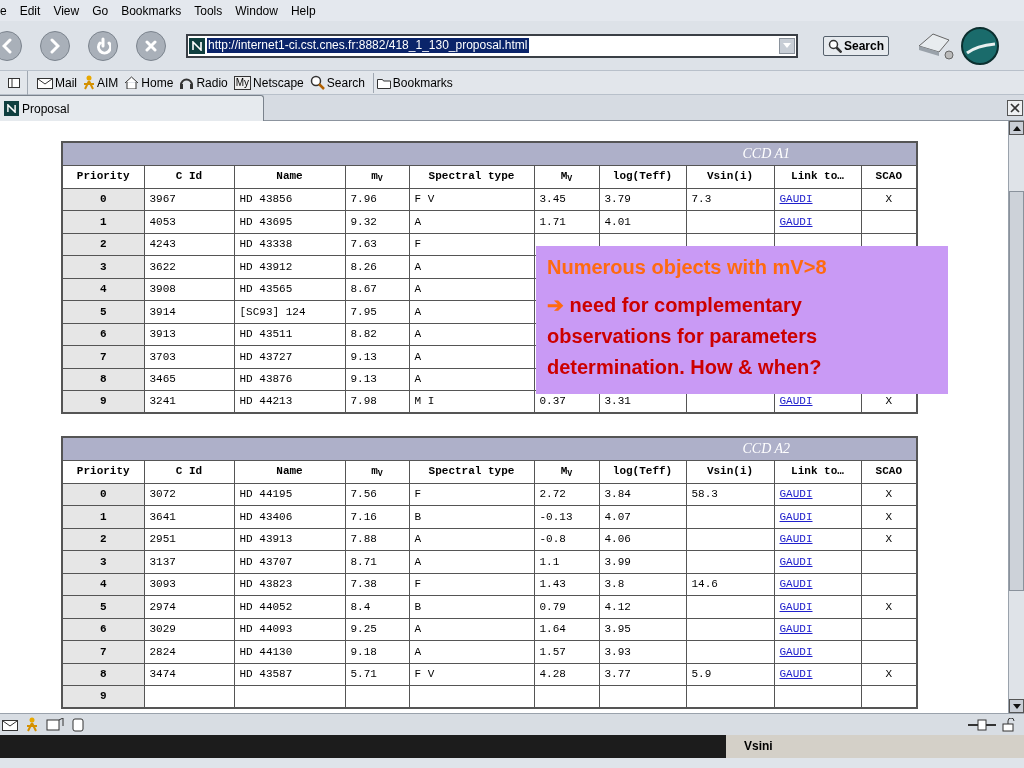  Describe the element at coordinates (289, 266) in the screenshot. I see `table-cell: HD 43912` at that location.